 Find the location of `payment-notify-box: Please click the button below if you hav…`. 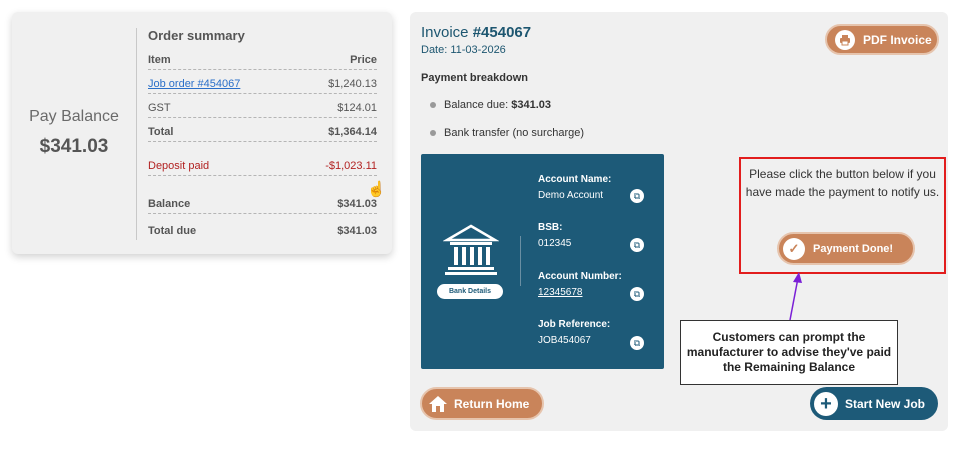

payment-notify-box: Please click the button below if you hav… is located at coordinates (842, 215).